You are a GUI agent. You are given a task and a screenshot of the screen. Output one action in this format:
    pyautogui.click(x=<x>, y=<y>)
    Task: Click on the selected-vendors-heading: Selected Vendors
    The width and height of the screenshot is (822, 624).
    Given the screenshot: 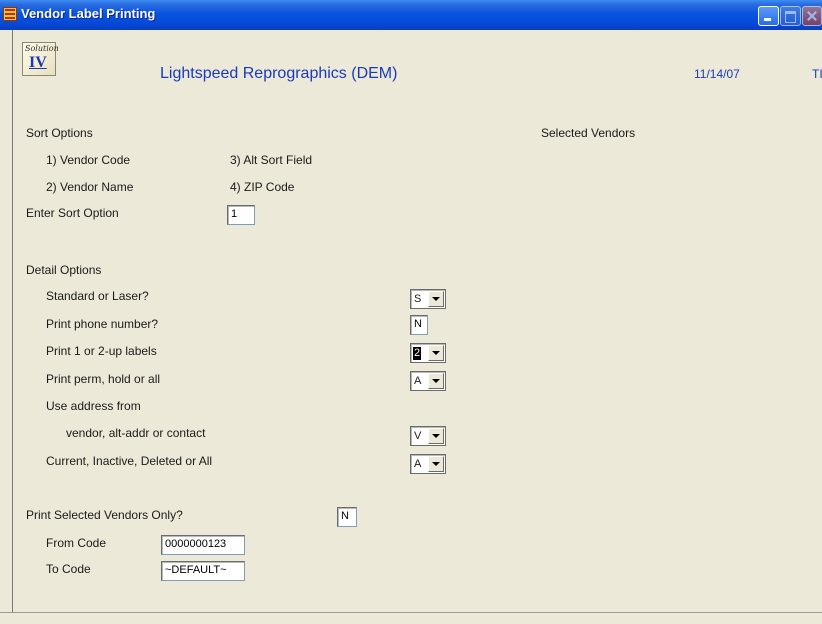 What is the action you would take?
    pyautogui.click(x=588, y=133)
    